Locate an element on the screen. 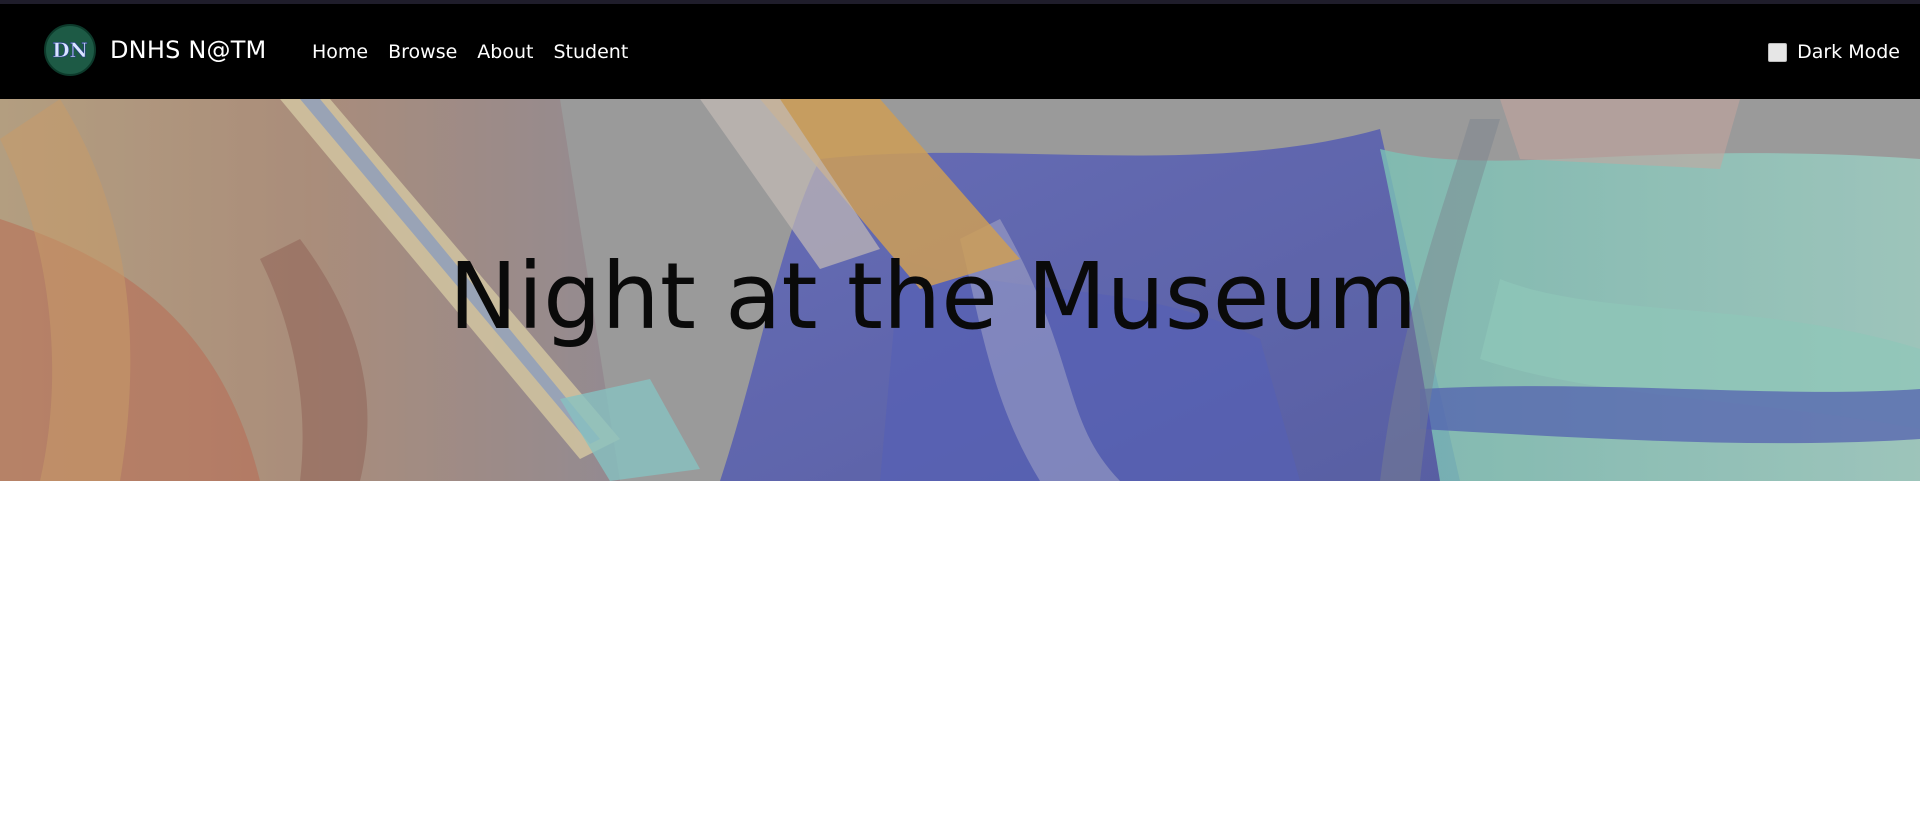  dark-mode-toggle: Dark Mode is located at coordinates (1834, 52).